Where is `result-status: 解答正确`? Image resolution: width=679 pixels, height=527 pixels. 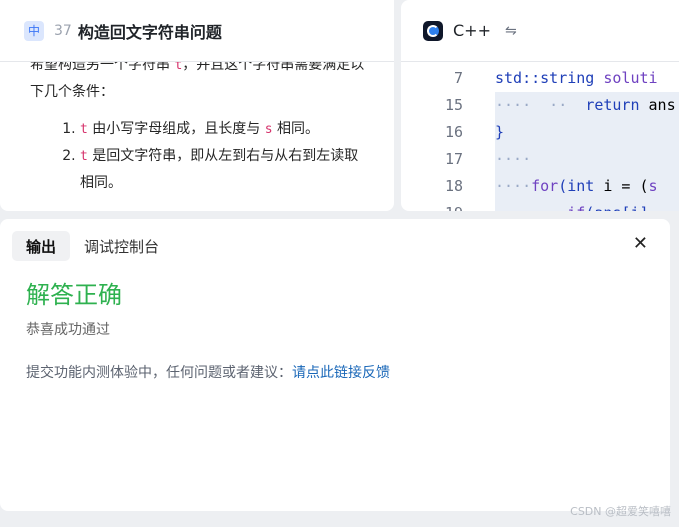 result-status: 解答正确 is located at coordinates (74, 295).